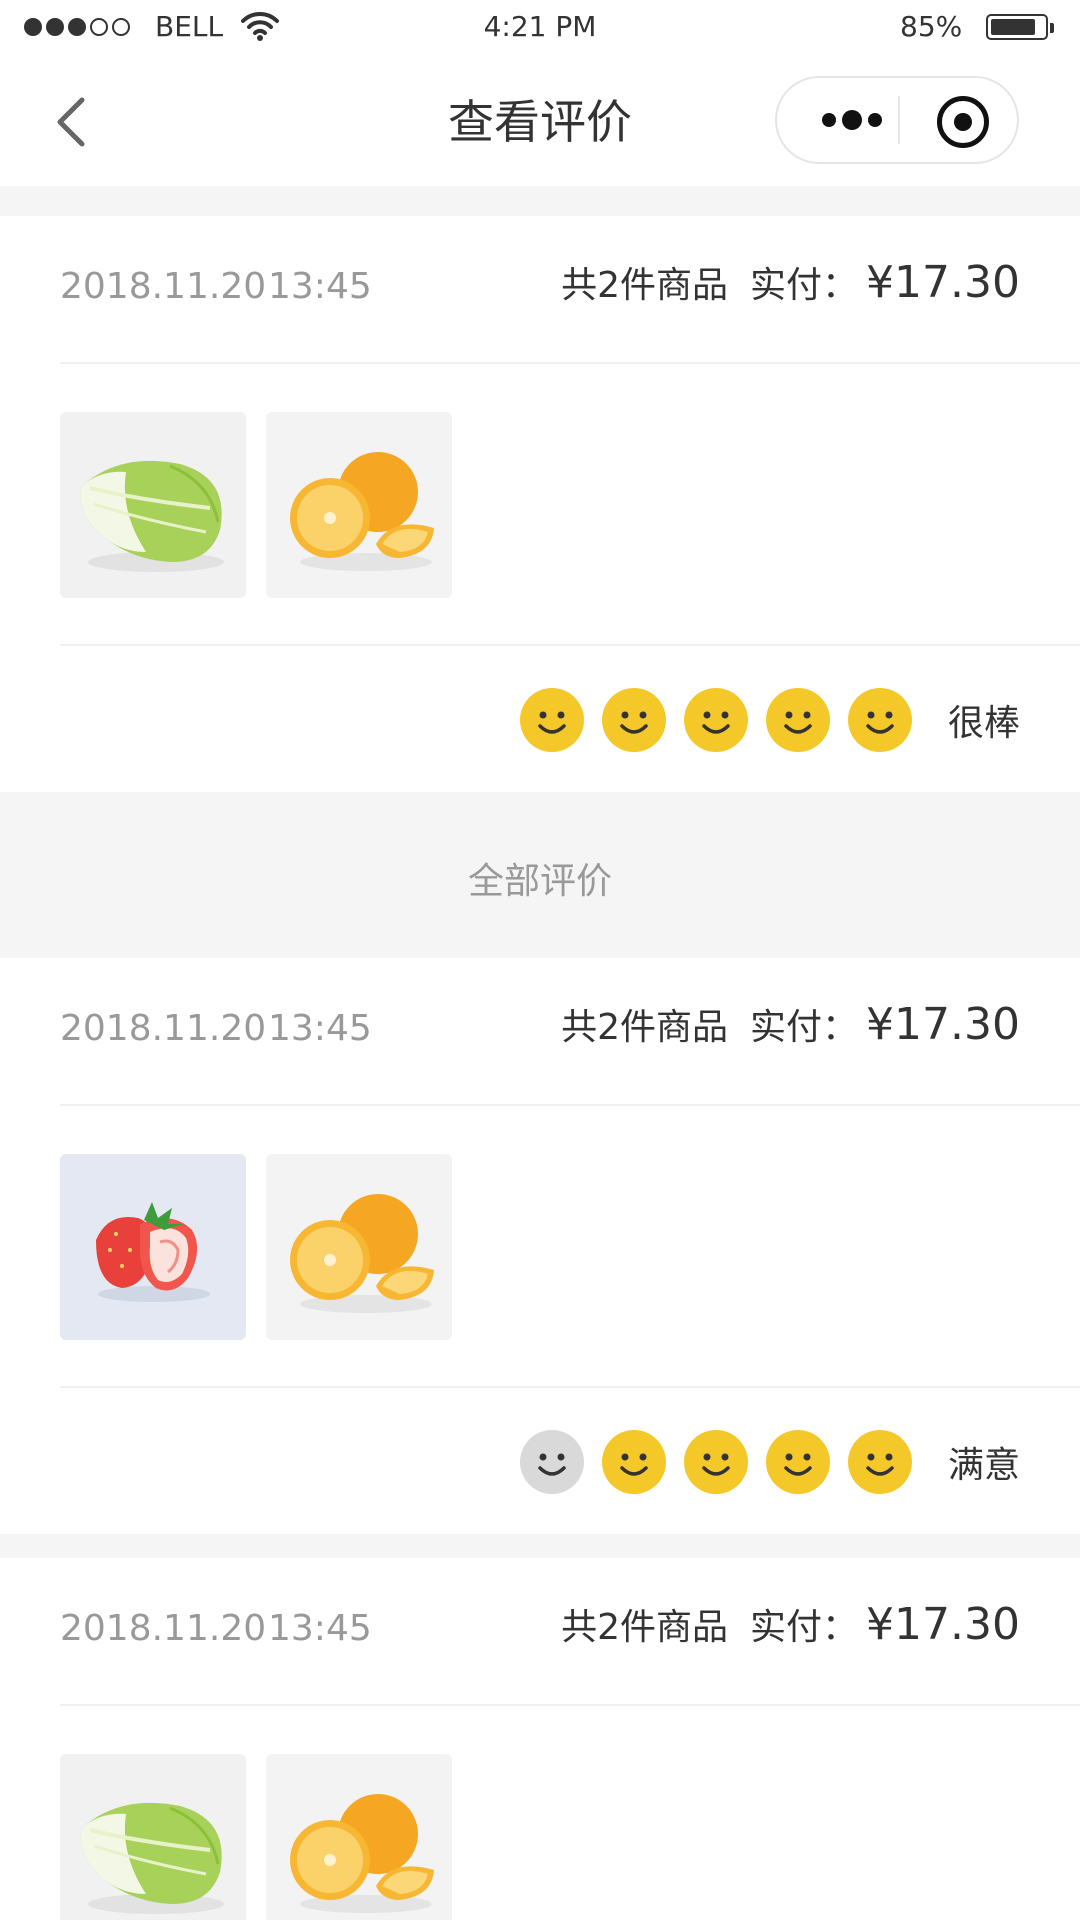 This screenshot has width=1080, height=1920. I want to click on section-divider: 全部评价, so click(540, 875).